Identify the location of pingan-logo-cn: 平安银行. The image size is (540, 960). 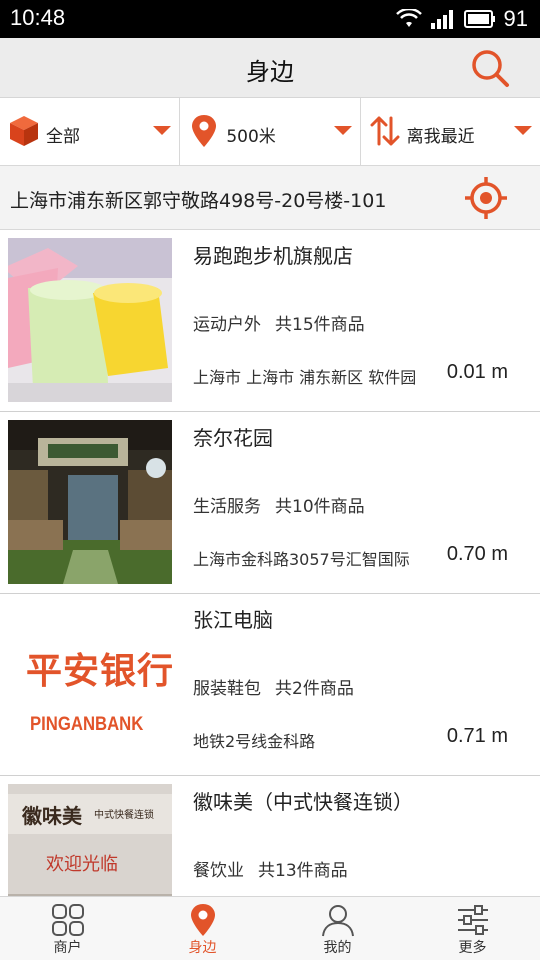
(99, 671).